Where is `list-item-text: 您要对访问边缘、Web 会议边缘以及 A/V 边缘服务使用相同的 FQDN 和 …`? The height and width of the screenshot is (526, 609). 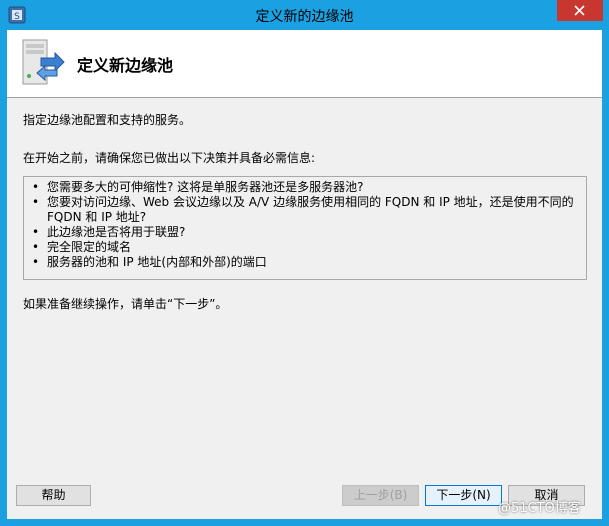
list-item-text: 您要对访问边缘、Web 会议边缘以及 A/V 边缘服务使用相同的 FQDN 和 … is located at coordinates (310, 202).